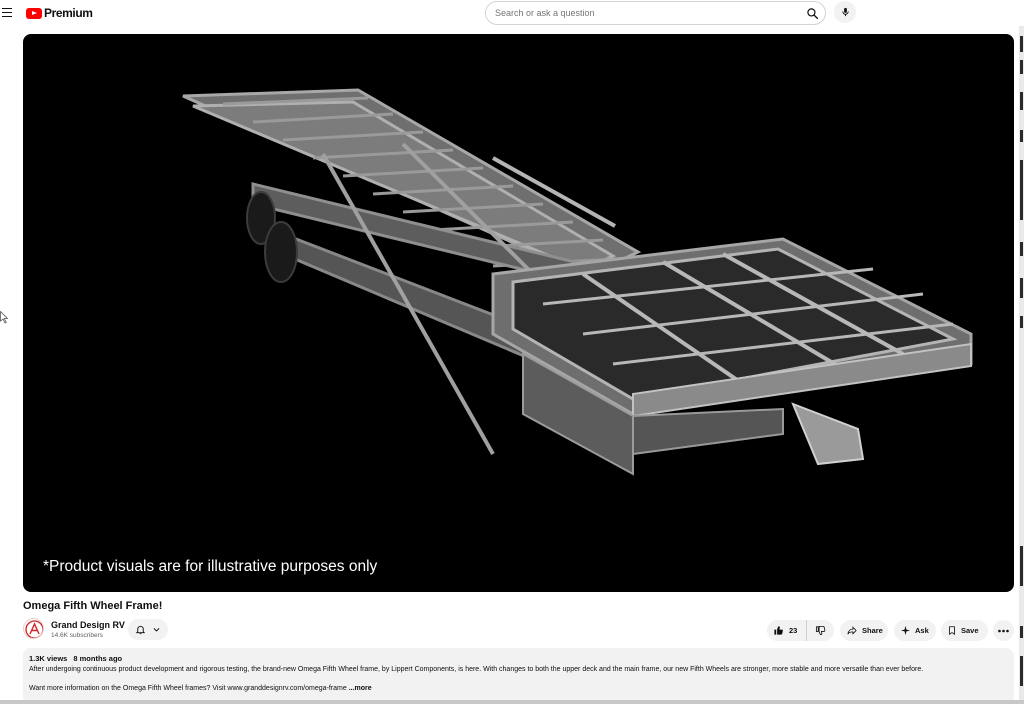 The image size is (1024, 704). I want to click on share-button: Share, so click(864, 630).